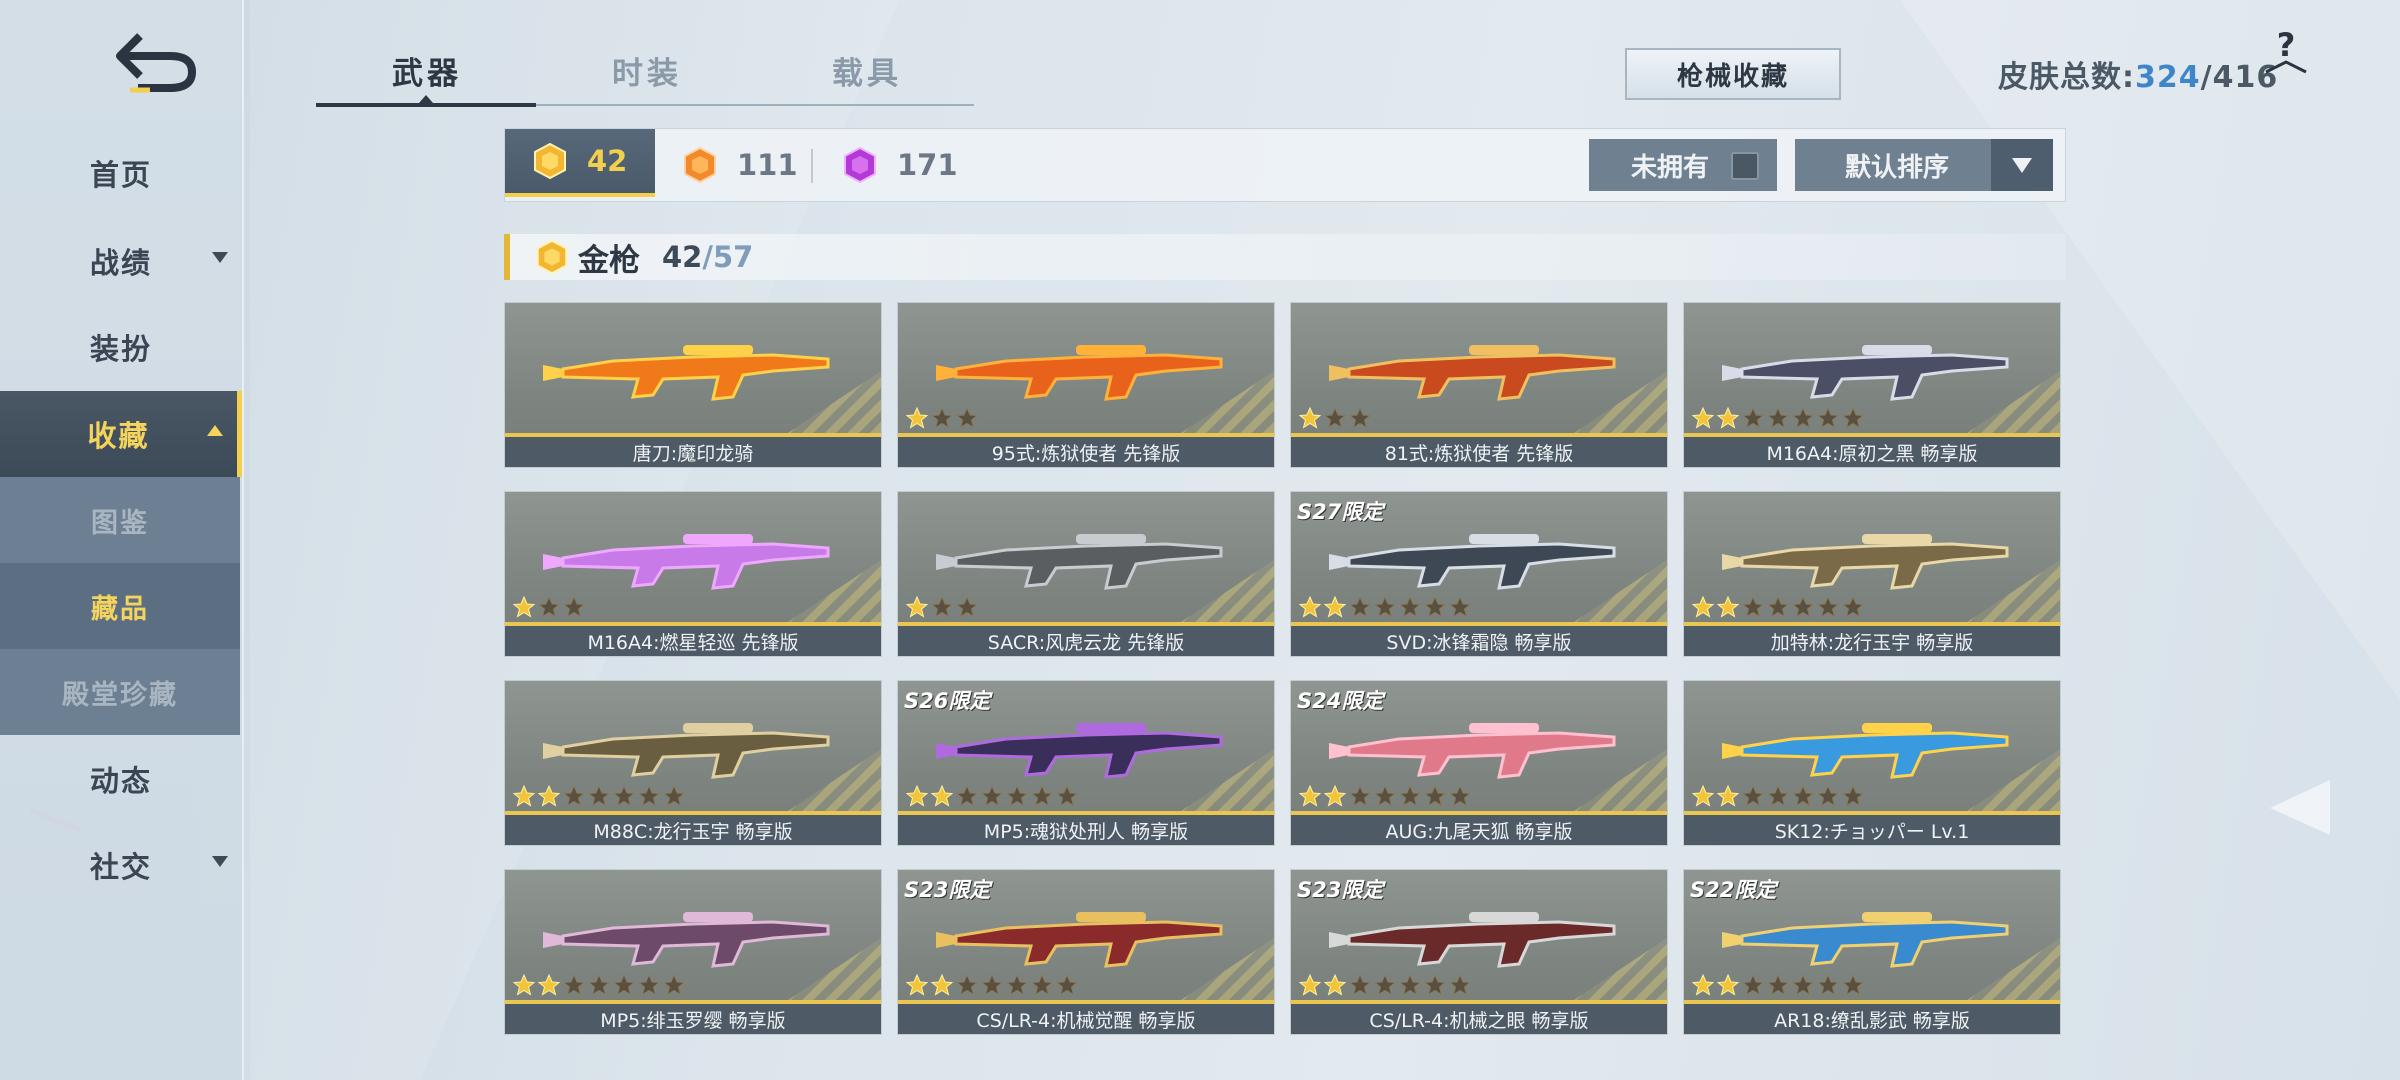 This screenshot has width=2400, height=1080. Describe the element at coordinates (120, 606) in the screenshot. I see `subnav-items: 藏品` at that location.